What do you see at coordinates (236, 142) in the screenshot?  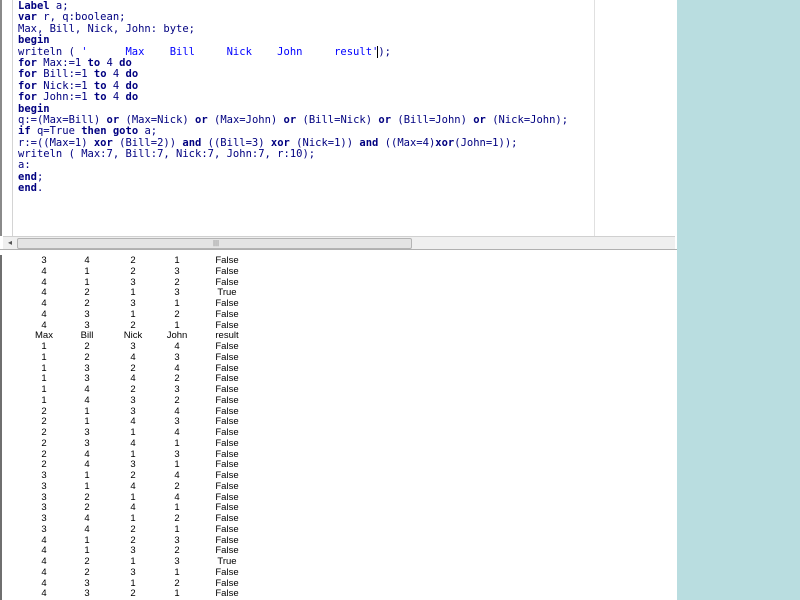 I see `code-text: ((Bill=3)` at bounding box center [236, 142].